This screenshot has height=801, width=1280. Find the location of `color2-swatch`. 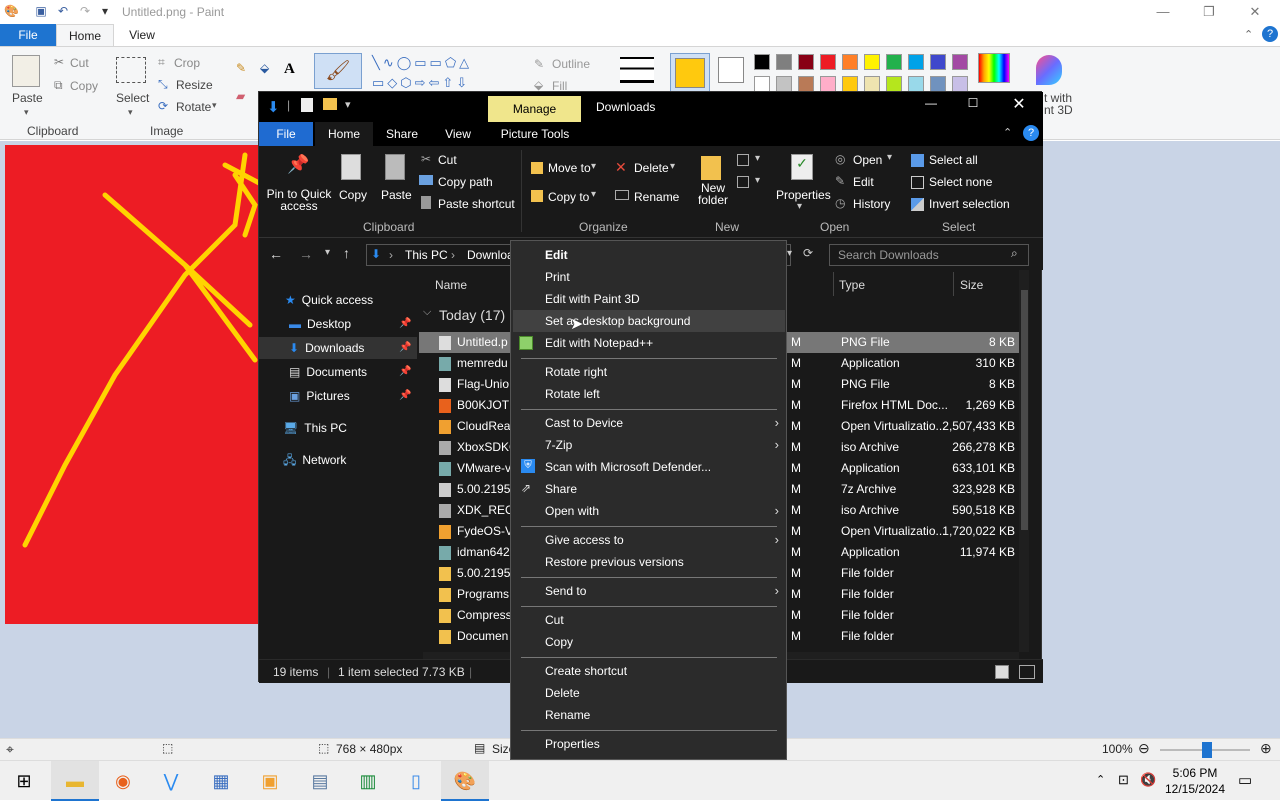

color2-swatch is located at coordinates (731, 70).